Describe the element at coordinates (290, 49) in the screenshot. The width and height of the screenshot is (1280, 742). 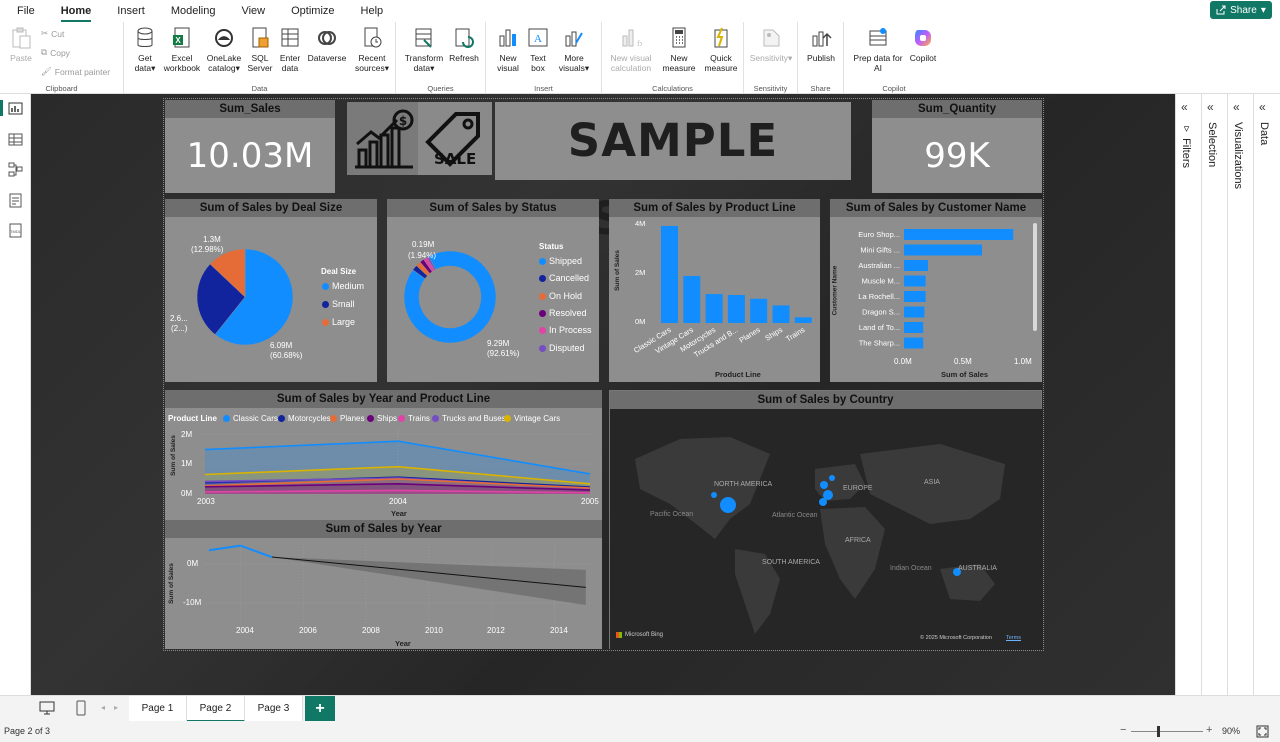
I see `enter-data-button: Enter data` at that location.